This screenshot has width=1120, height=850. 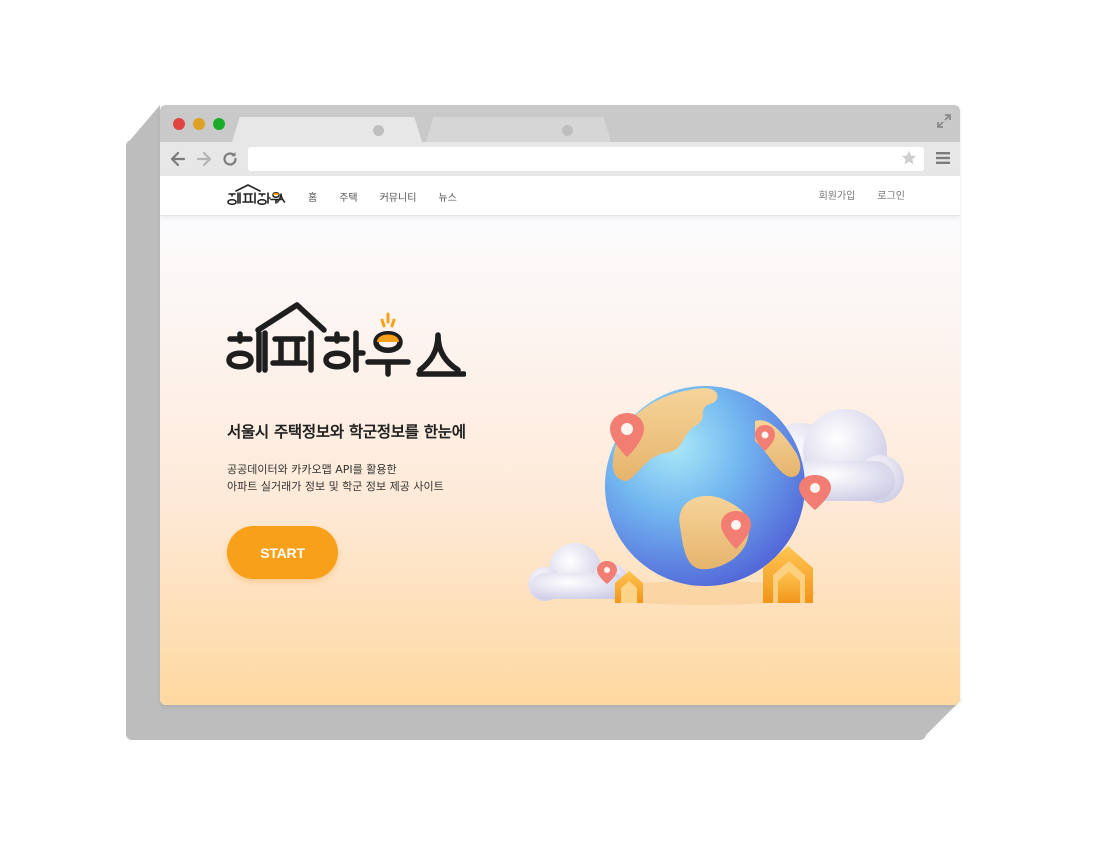 I want to click on nav-community: 커뮤니티, so click(x=398, y=196).